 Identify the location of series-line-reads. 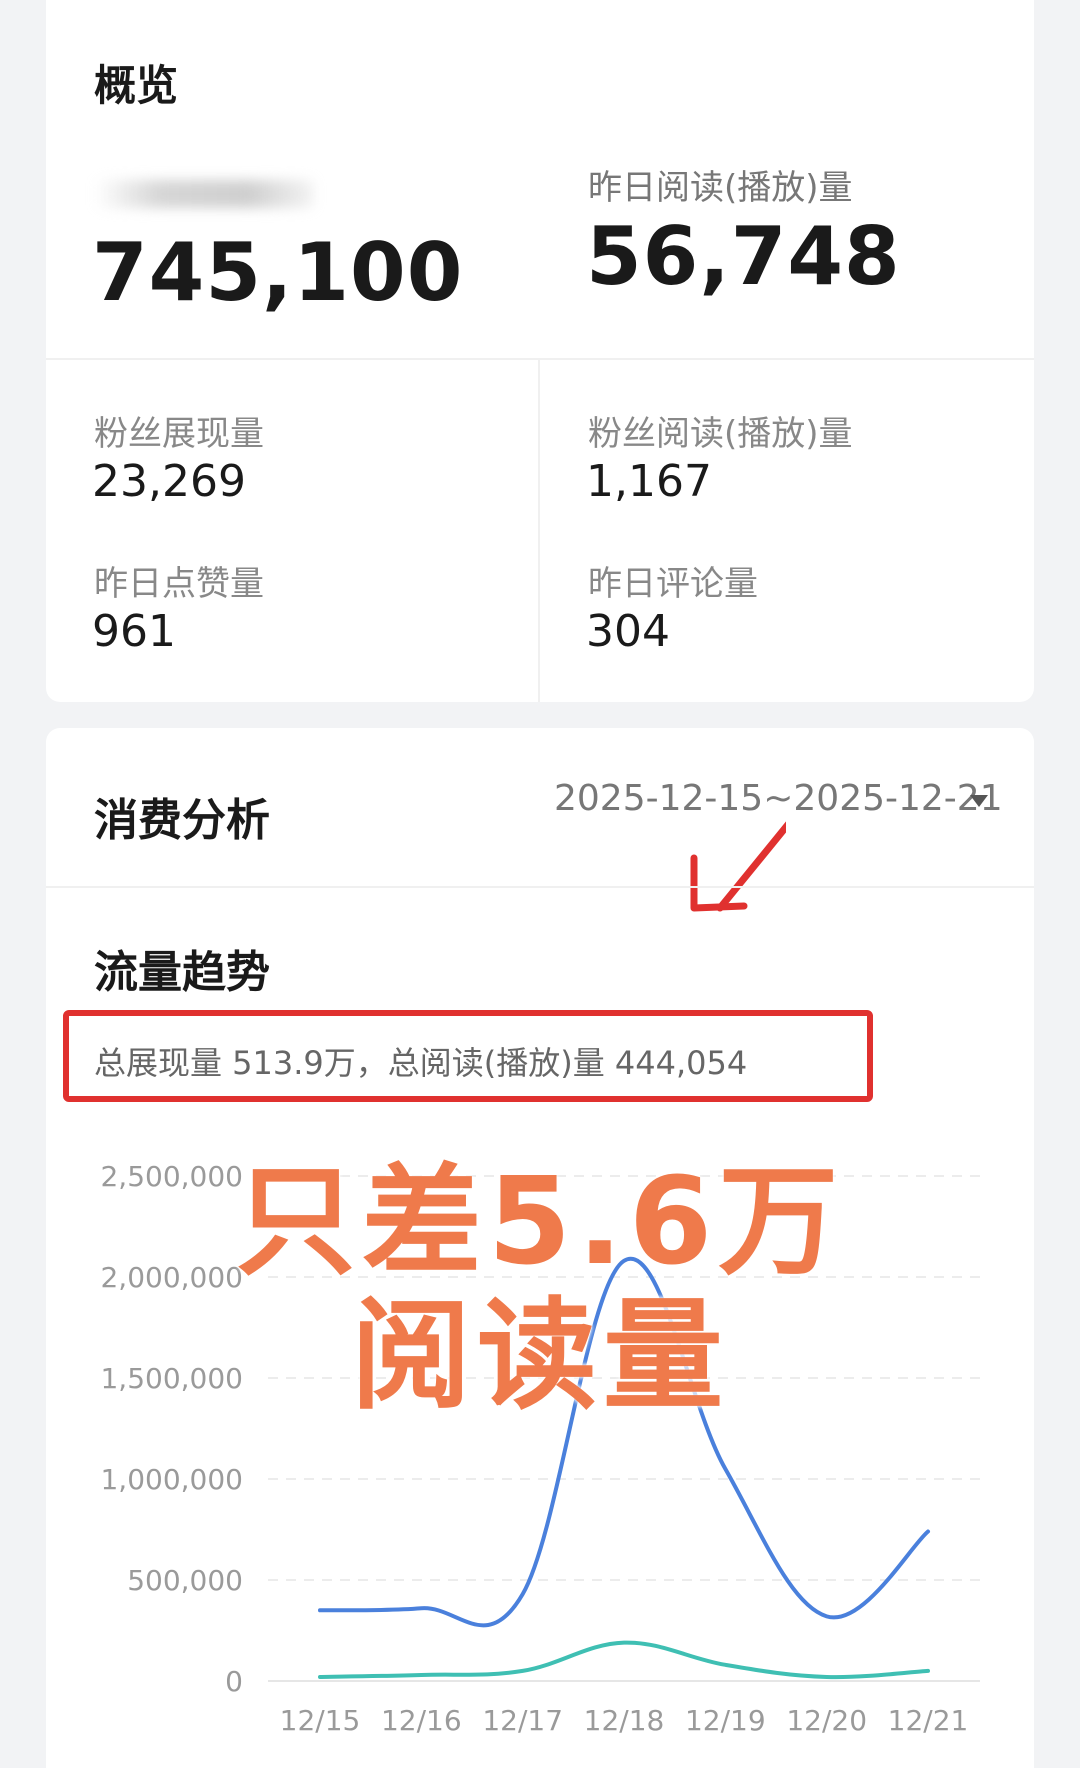
(624, 1660).